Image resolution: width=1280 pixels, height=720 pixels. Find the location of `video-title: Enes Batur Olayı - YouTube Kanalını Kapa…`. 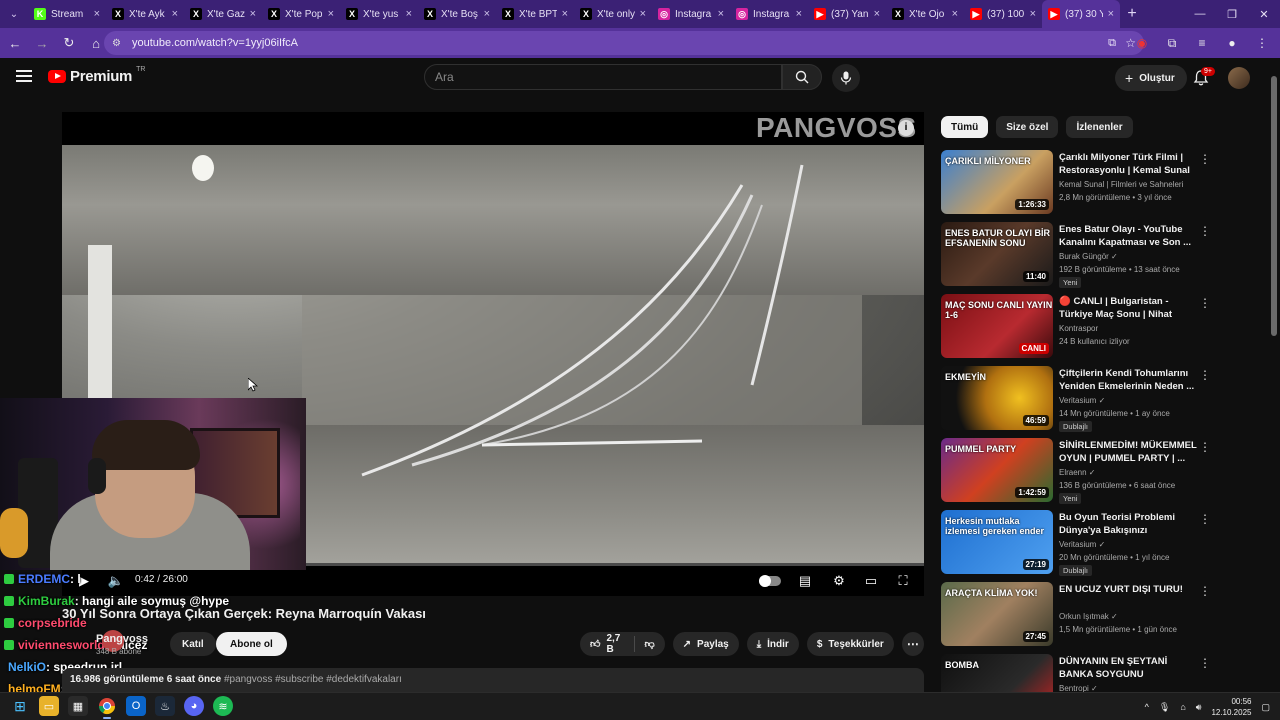

video-title: Enes Batur Olayı - YouTube Kanalını Kapa… is located at coordinates (1128, 236).